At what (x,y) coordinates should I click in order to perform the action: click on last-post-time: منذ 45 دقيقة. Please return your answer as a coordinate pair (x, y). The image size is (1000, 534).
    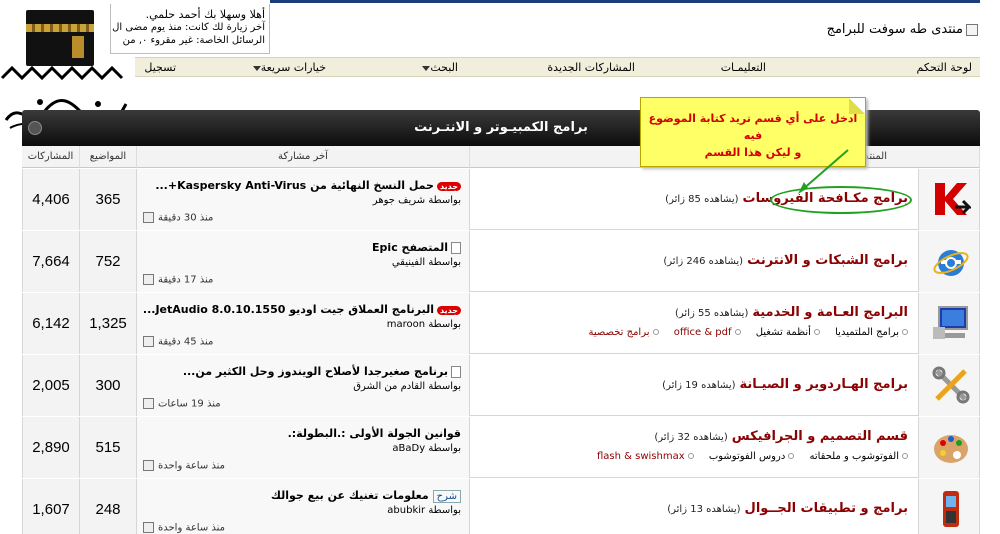
    Looking at the image, I should click on (178, 342).